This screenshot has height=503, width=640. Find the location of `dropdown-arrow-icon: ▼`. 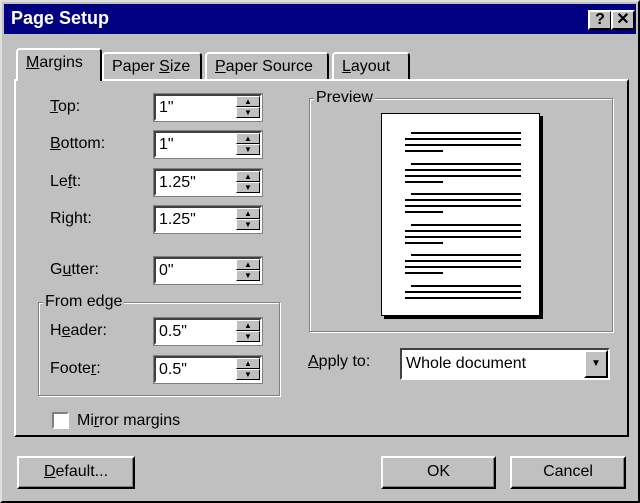

dropdown-arrow-icon: ▼ is located at coordinates (596, 364).